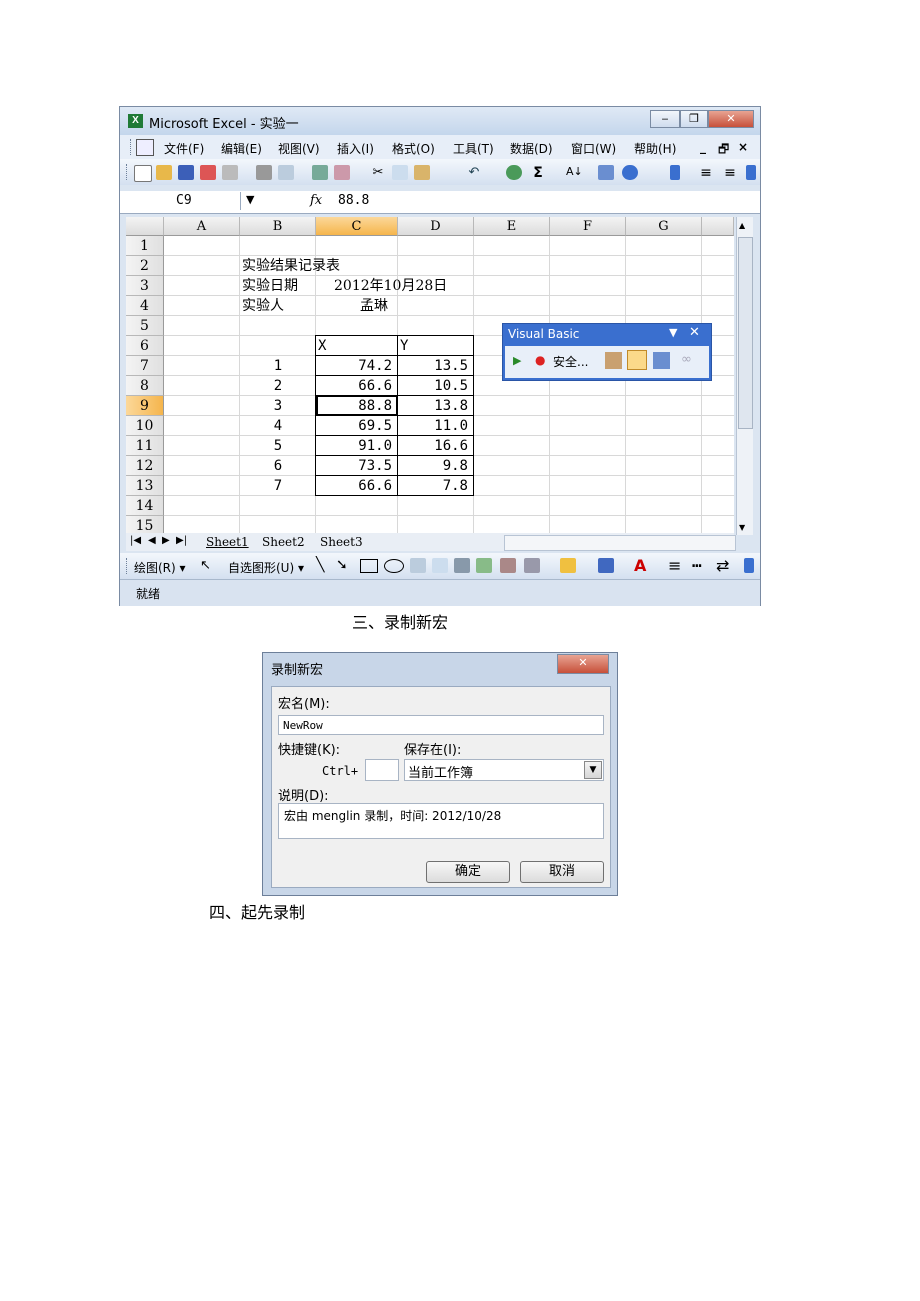 This screenshot has height=1301, width=920. What do you see at coordinates (230, 172) in the screenshot?
I see `email-icon` at bounding box center [230, 172].